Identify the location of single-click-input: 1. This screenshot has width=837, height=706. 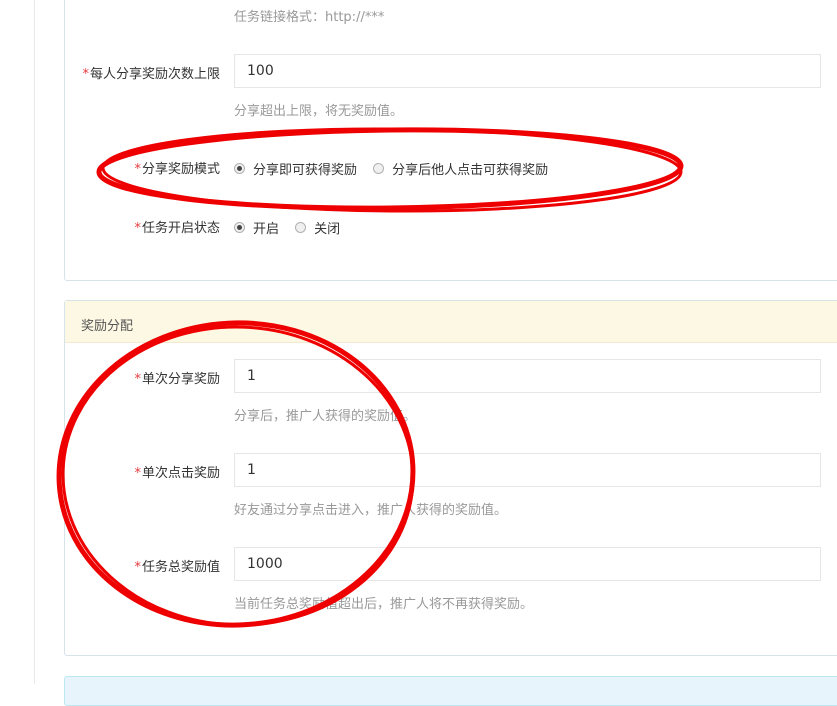
(527, 470).